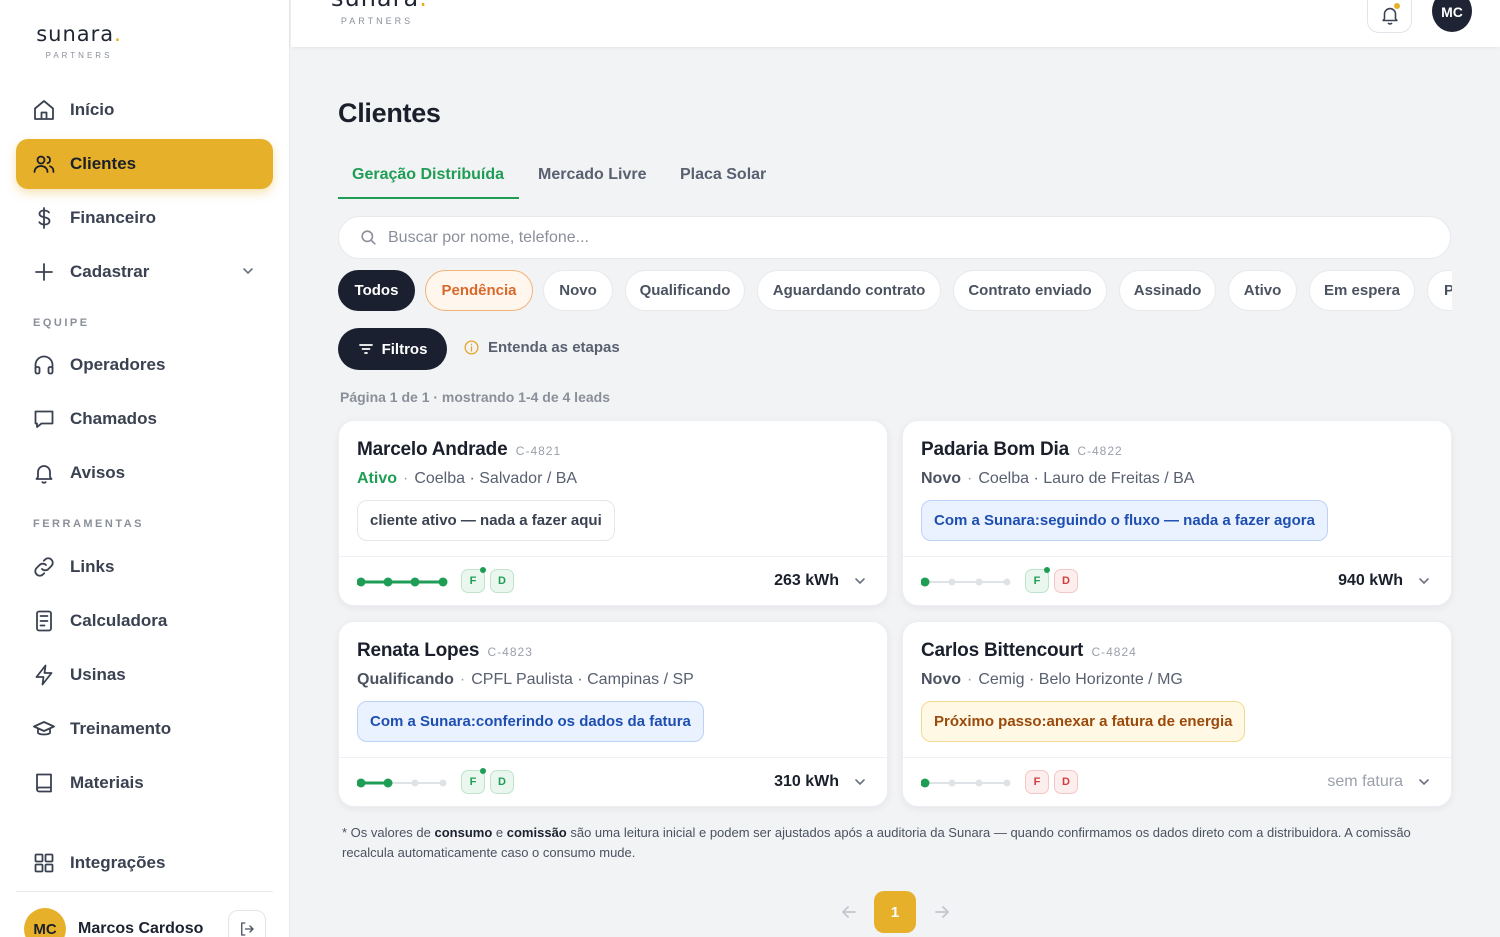 The image size is (1500, 937). Describe the element at coordinates (1362, 290) in the screenshot. I see `chip-em-espera: Em espera` at that location.